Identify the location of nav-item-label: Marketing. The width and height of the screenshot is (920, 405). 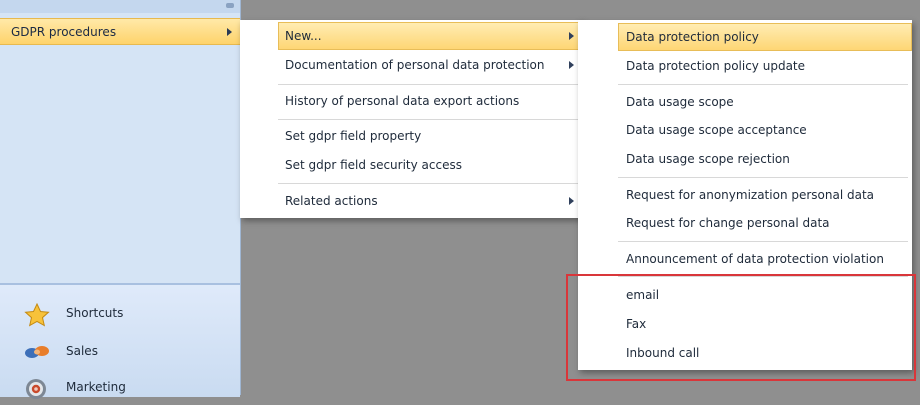
(96, 387).